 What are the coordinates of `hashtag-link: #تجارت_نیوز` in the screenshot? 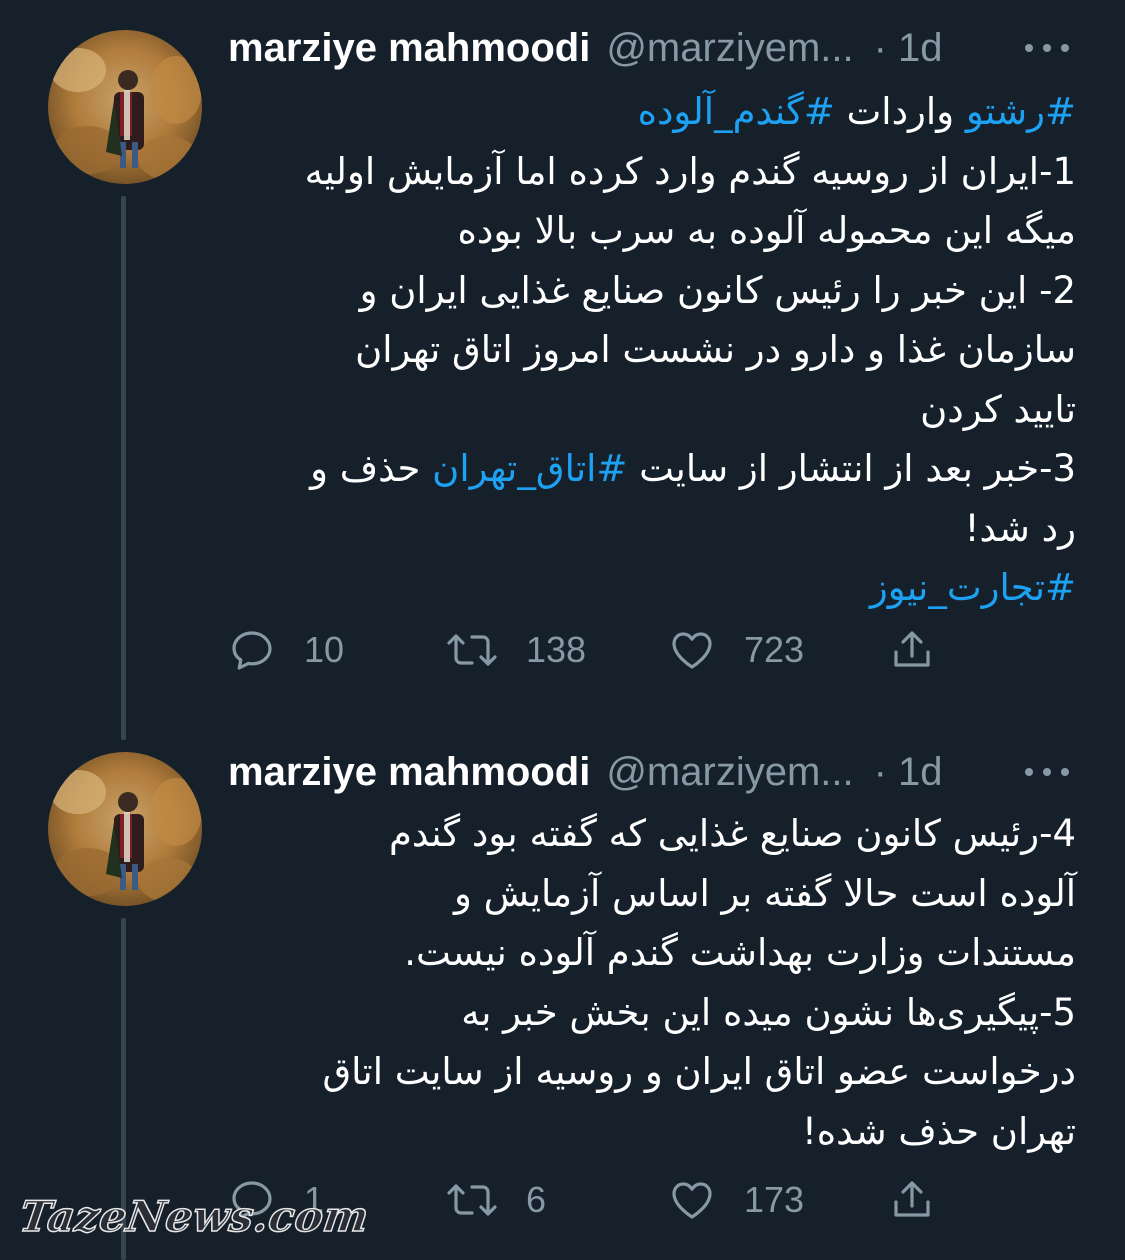 It's located at (973, 587).